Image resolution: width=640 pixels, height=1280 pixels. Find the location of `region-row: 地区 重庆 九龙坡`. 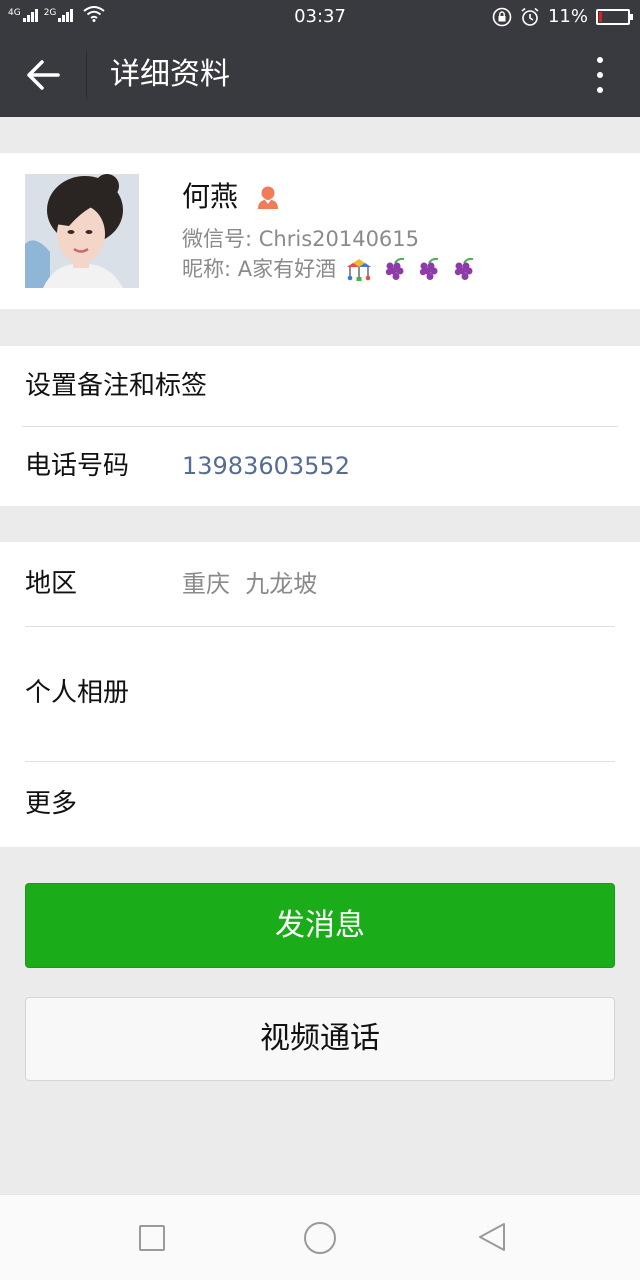

region-row: 地区 重庆 九龙坡 is located at coordinates (320, 584).